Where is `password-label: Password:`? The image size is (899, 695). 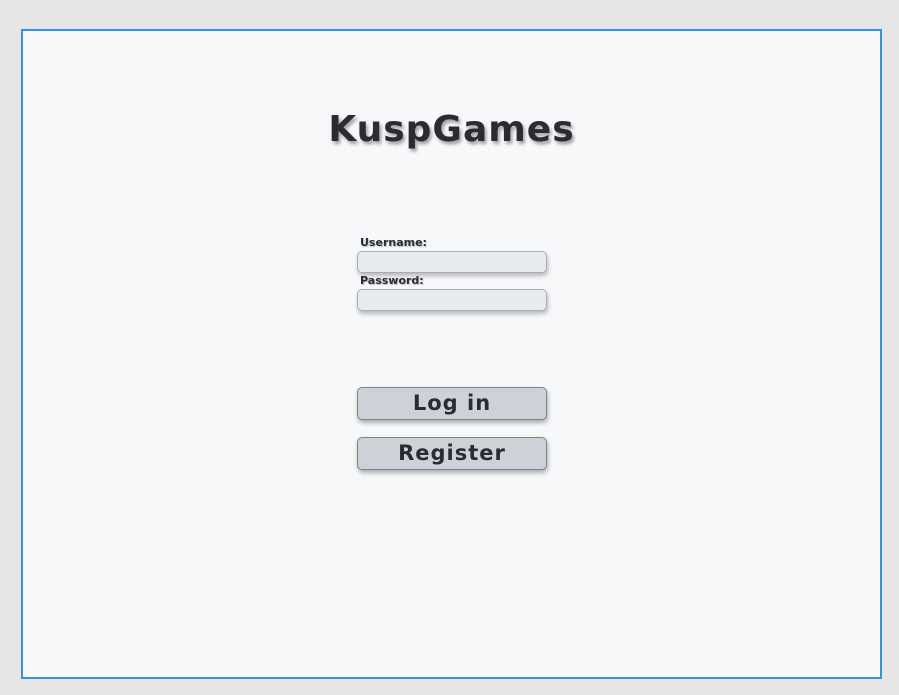 password-label: Password: is located at coordinates (392, 280).